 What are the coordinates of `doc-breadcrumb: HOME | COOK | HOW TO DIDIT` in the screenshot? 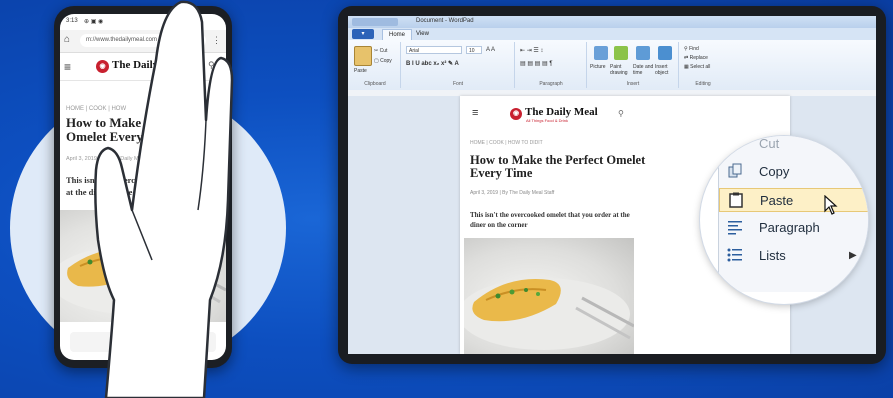 It's located at (506, 143).